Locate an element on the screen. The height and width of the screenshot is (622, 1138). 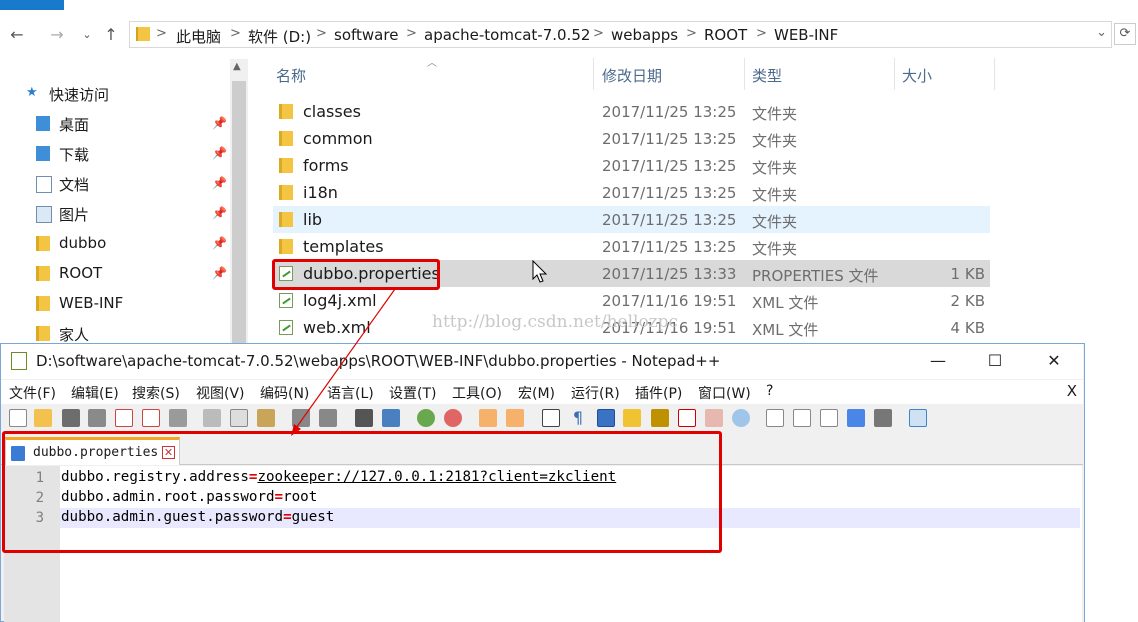
file-row-log4j-xml: log4j.xml 2017/11/16 19:51 XML 文件 2 KB is located at coordinates (631, 300).